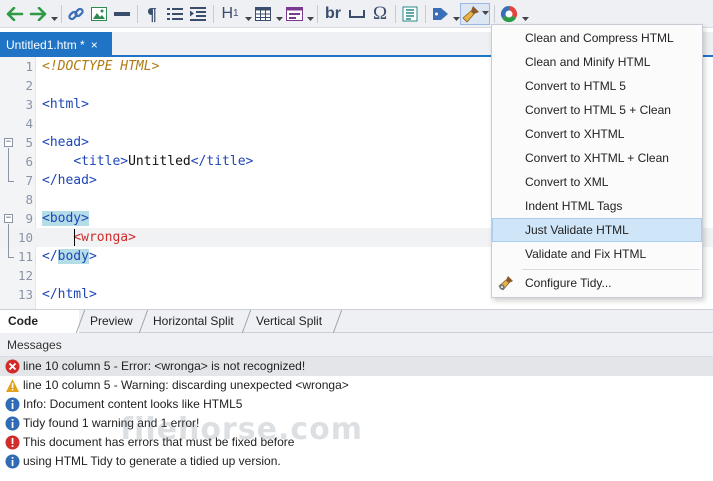 The width and height of the screenshot is (713, 481). What do you see at coordinates (597, 110) in the screenshot?
I see `menu-item-convert-html5-clean: Convert to HTML 5 + Clean` at bounding box center [597, 110].